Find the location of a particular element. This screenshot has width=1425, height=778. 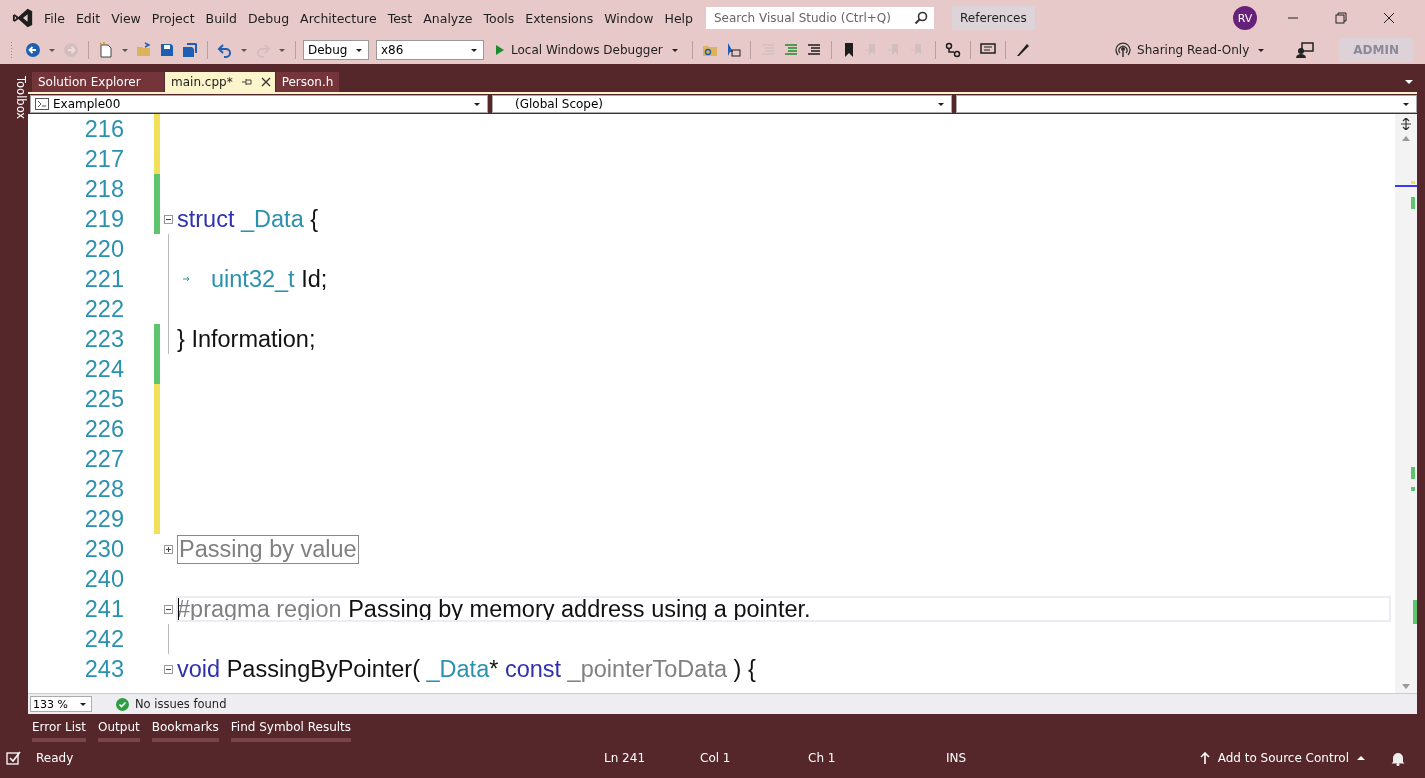

code-text: uint32_t Id; is located at coordinates (269, 279).